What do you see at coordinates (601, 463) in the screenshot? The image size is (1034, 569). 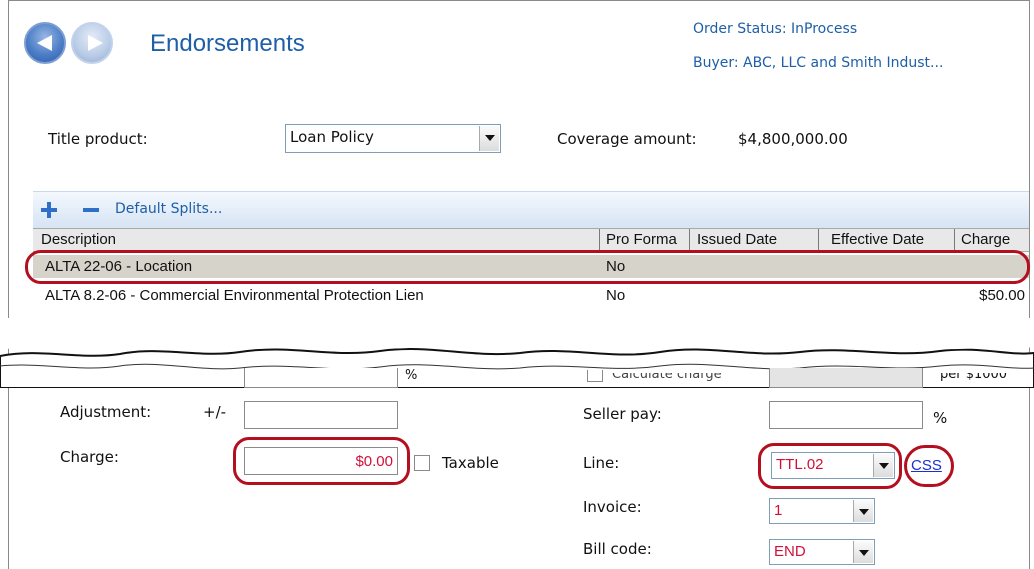 I see `line-label: Line:` at bounding box center [601, 463].